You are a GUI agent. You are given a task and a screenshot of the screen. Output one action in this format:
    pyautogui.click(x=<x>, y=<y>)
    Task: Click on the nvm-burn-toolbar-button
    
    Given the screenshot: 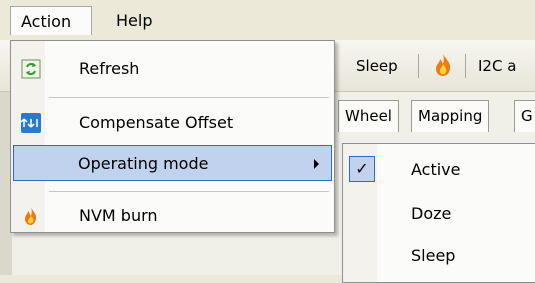 What is the action you would take?
    pyautogui.click(x=443, y=68)
    